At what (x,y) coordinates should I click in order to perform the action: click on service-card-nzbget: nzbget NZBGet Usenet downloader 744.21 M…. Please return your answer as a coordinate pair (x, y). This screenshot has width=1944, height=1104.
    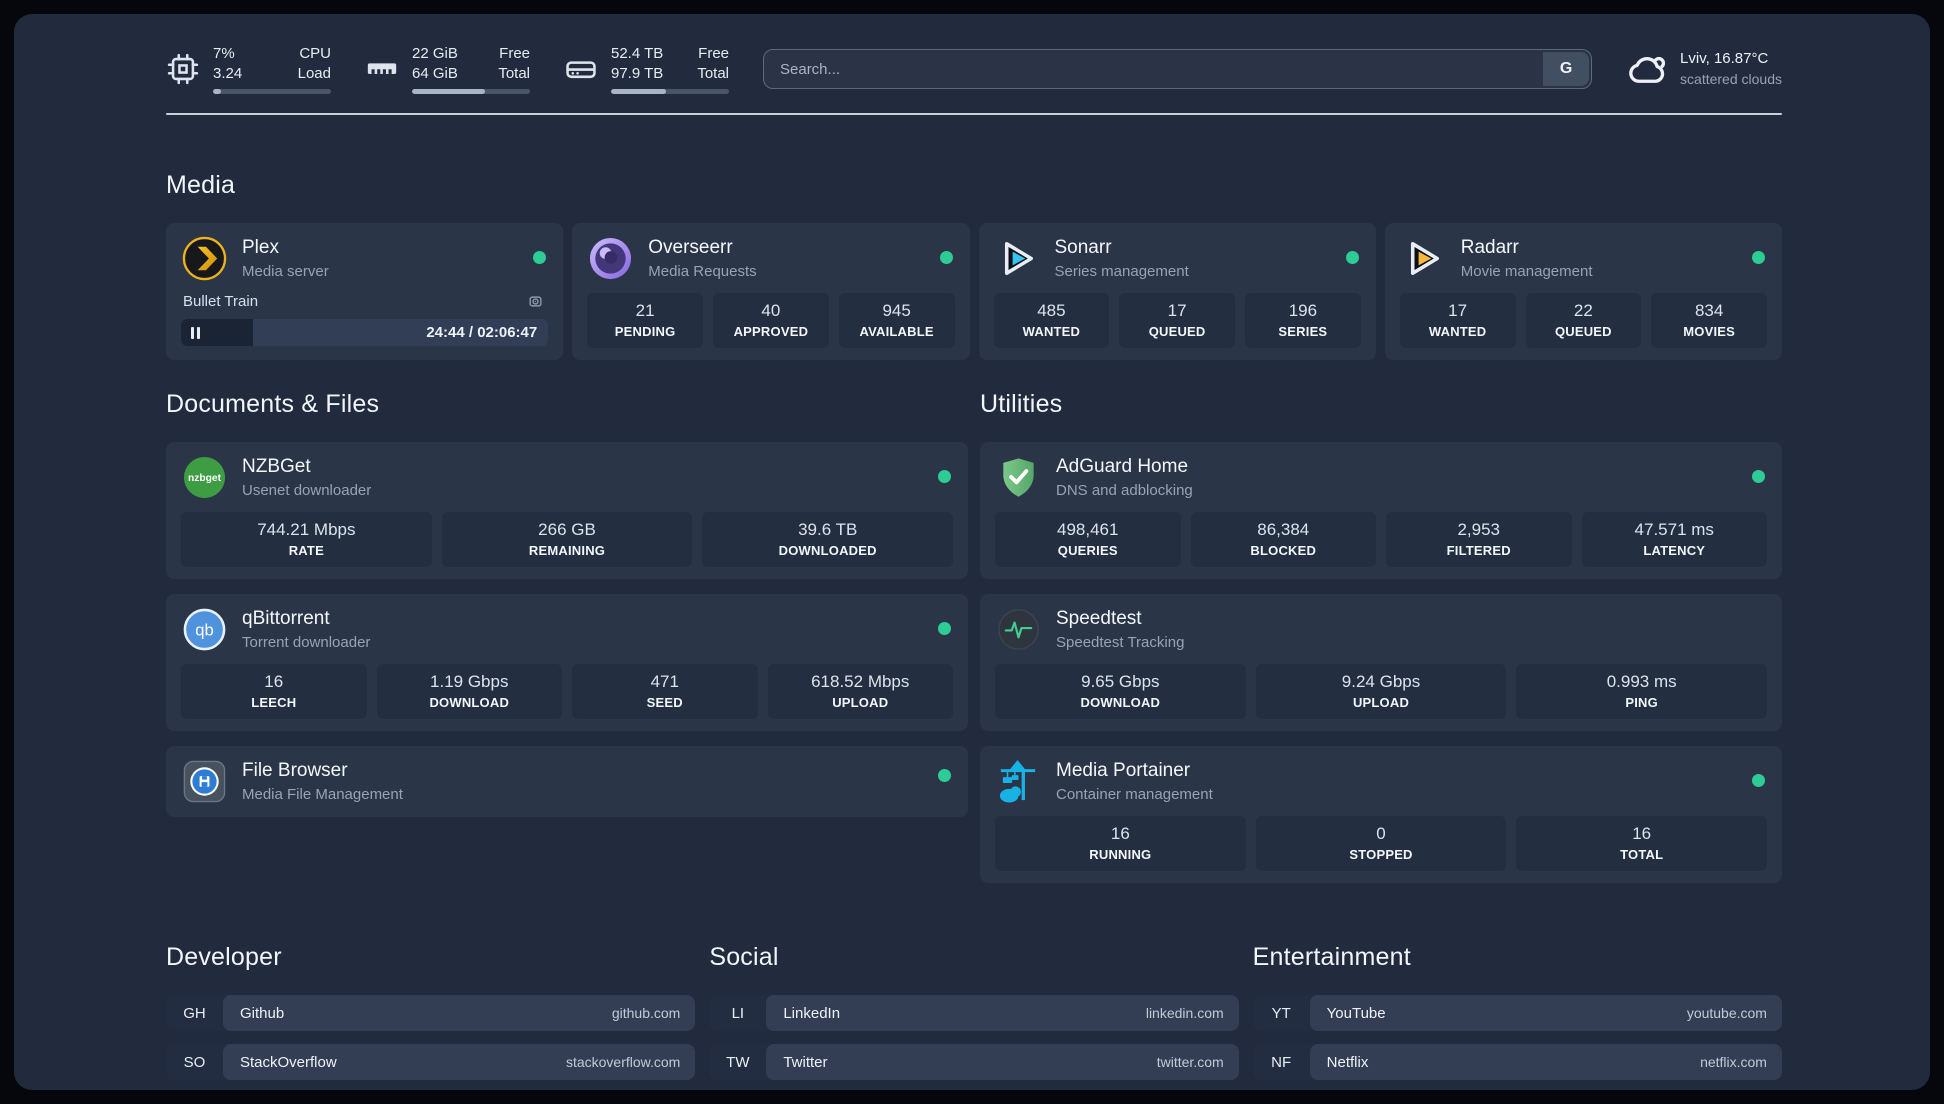
    Looking at the image, I should click on (567, 510).